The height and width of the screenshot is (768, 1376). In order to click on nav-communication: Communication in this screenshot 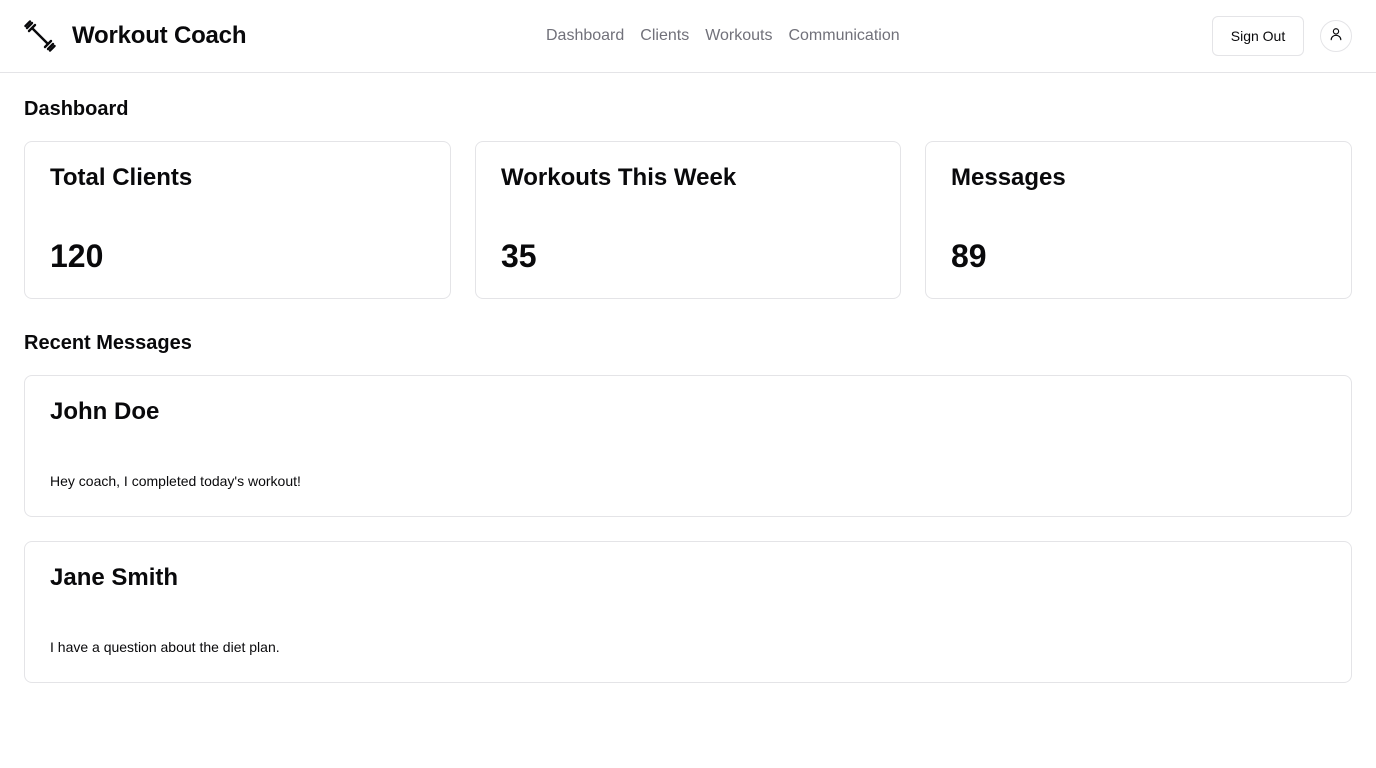, I will do `click(843, 36)`.